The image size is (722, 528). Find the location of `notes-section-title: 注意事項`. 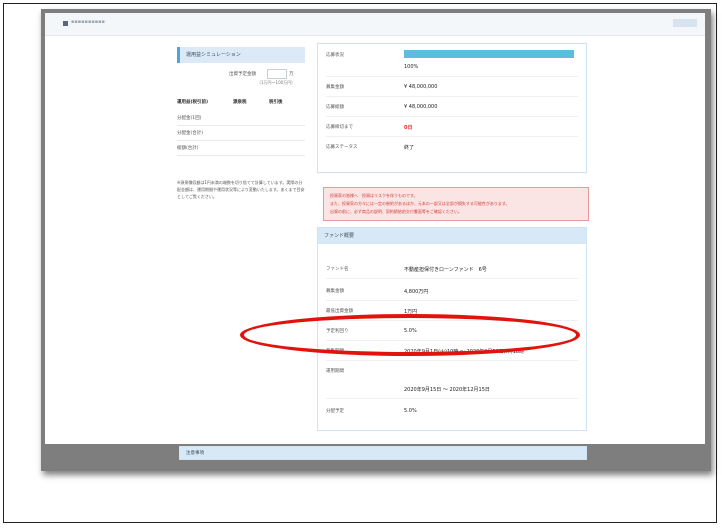

notes-section-title: 注意事項 is located at coordinates (195, 453).